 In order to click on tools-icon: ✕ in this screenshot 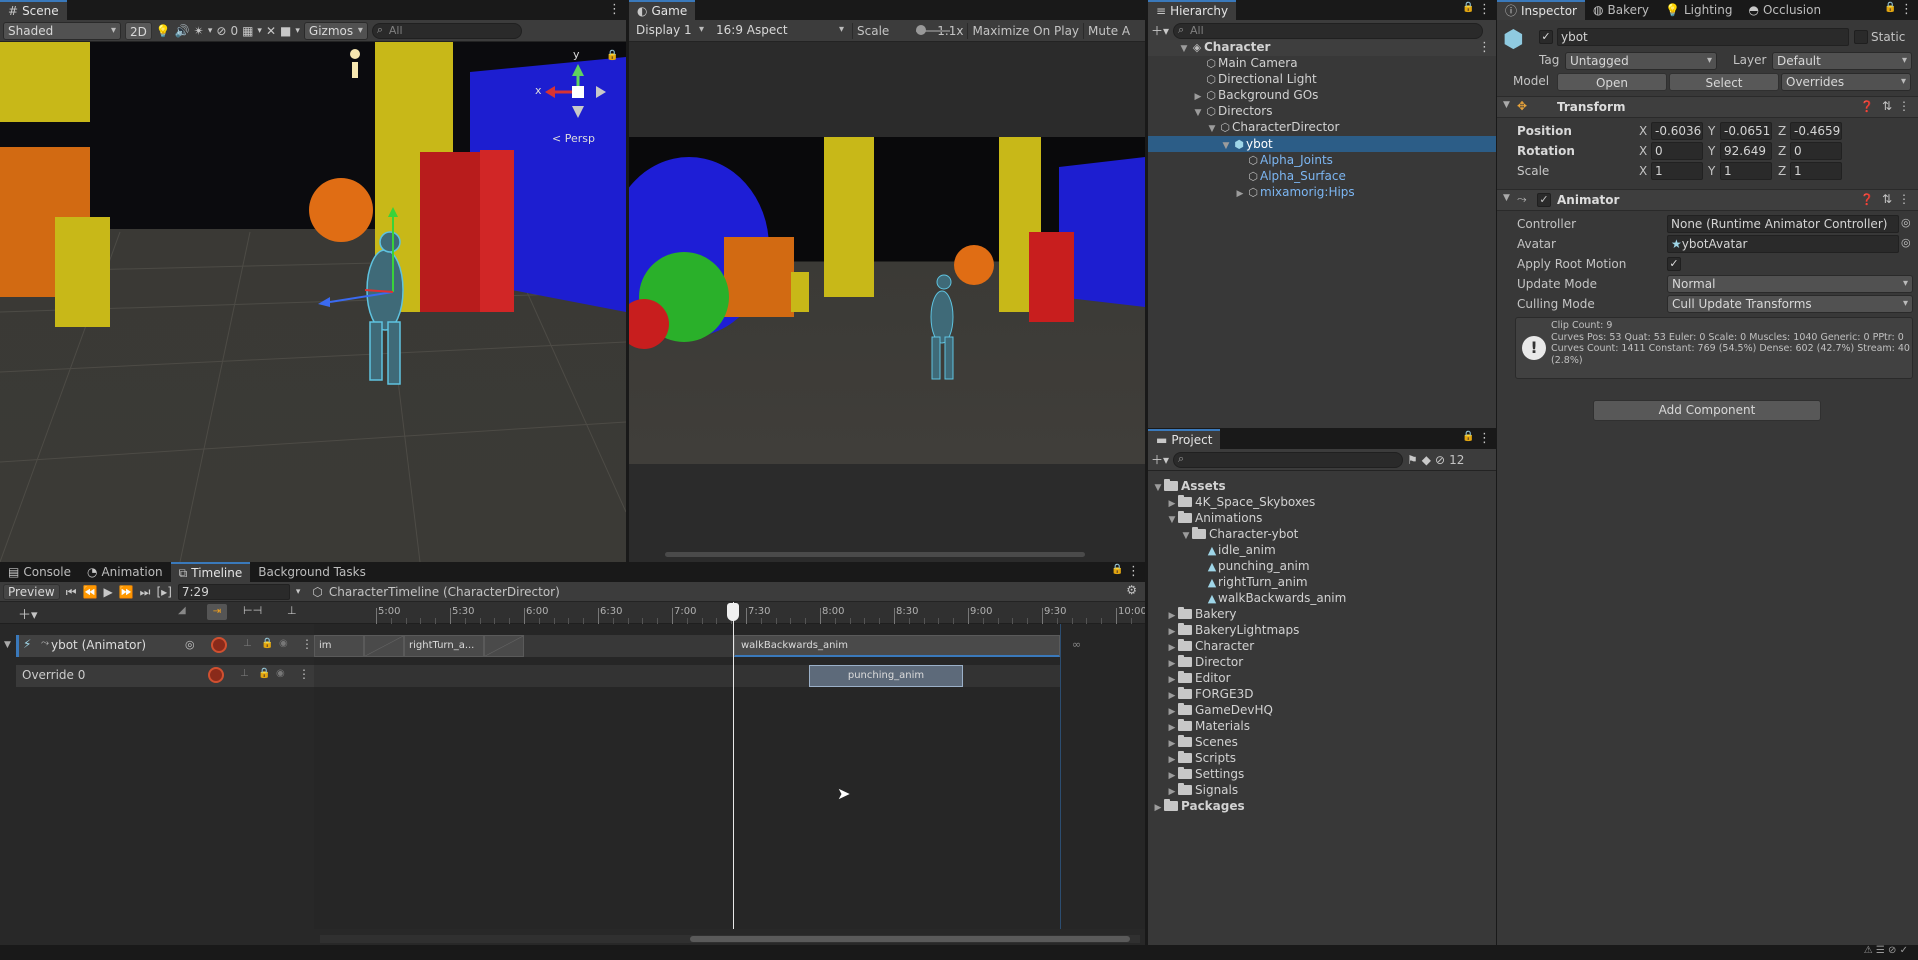, I will do `click(271, 31)`.